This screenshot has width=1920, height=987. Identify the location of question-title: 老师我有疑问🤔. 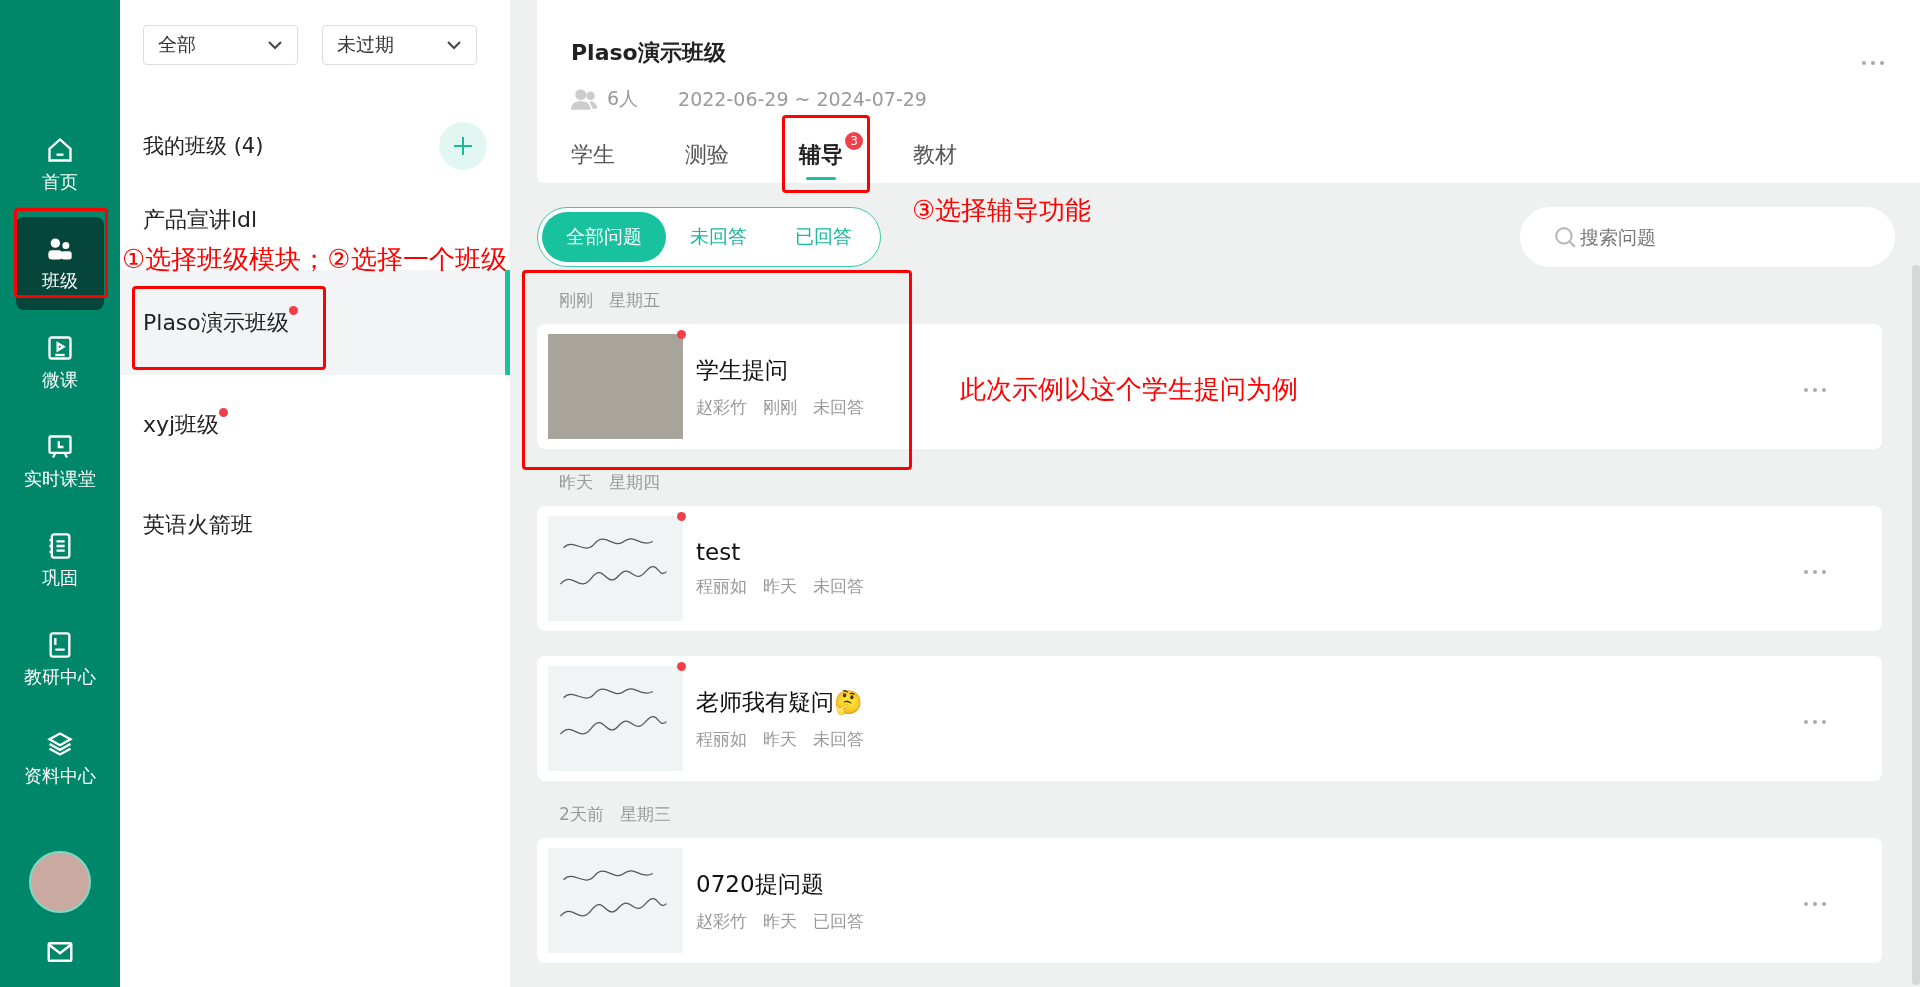
(780, 702).